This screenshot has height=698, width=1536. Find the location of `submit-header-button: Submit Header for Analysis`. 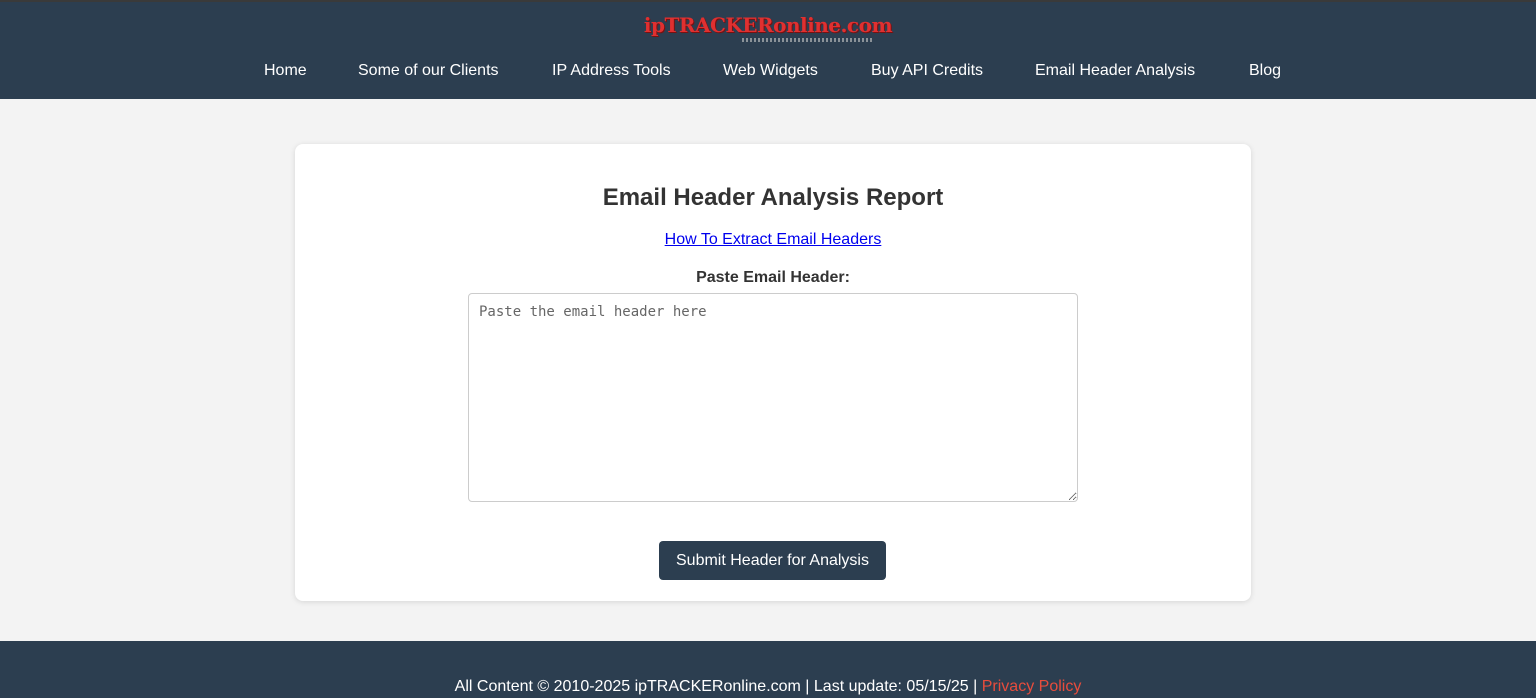

submit-header-button: Submit Header for Analysis is located at coordinates (772, 560).